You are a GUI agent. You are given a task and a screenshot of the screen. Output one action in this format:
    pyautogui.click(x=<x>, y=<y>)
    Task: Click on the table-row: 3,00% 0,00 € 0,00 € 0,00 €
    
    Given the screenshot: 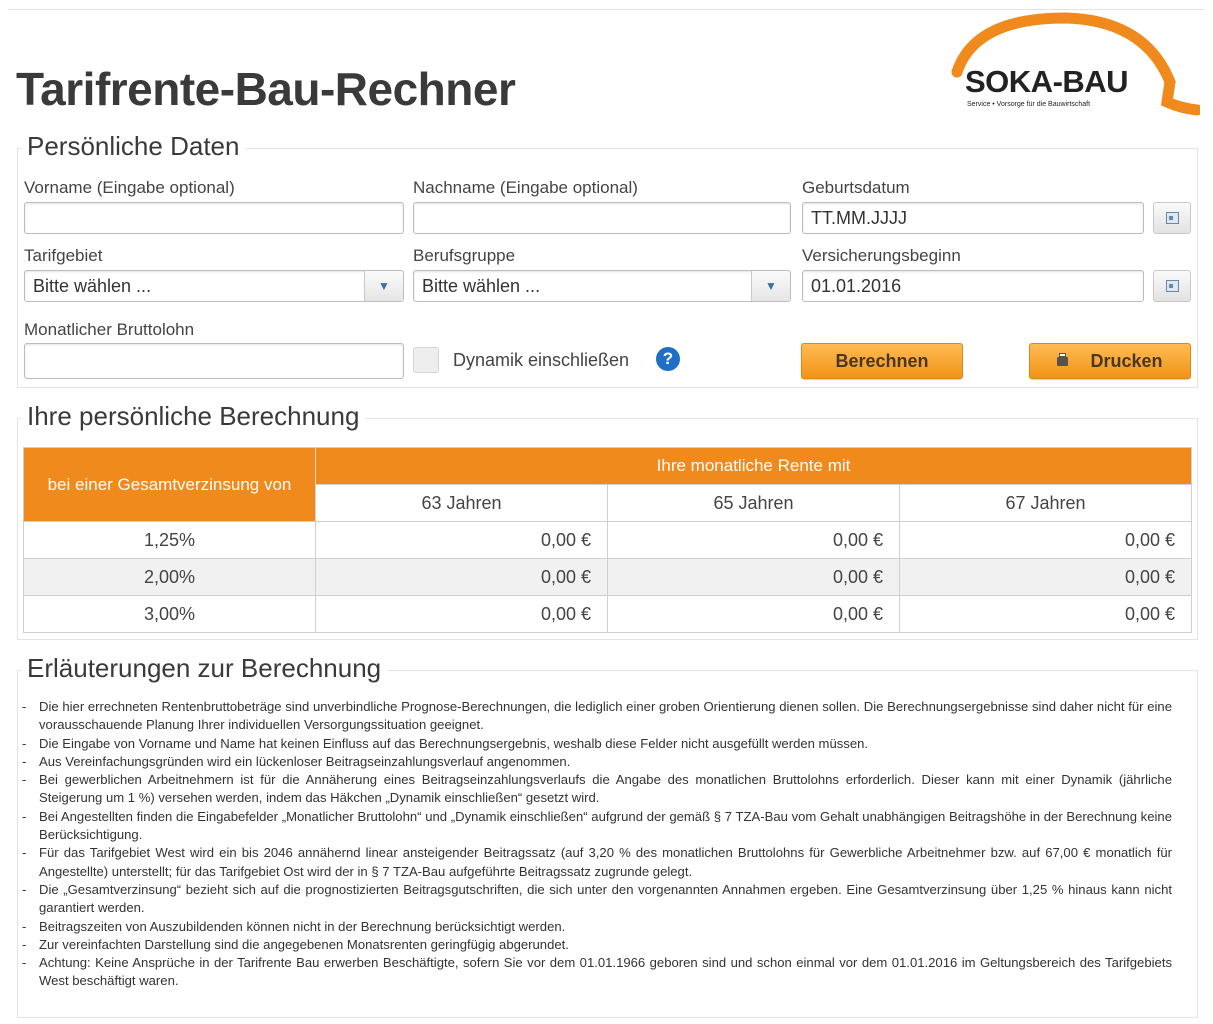 What is the action you would take?
    pyautogui.click(x=608, y=614)
    